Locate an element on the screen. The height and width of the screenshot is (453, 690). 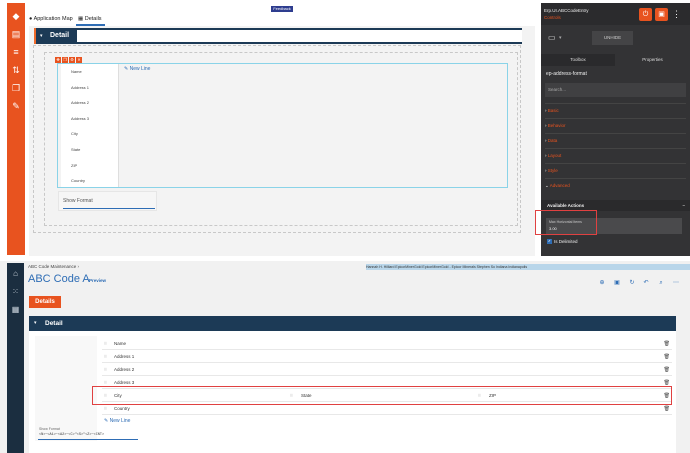
home-icon: ⌂ is located at coordinates (15, 273).